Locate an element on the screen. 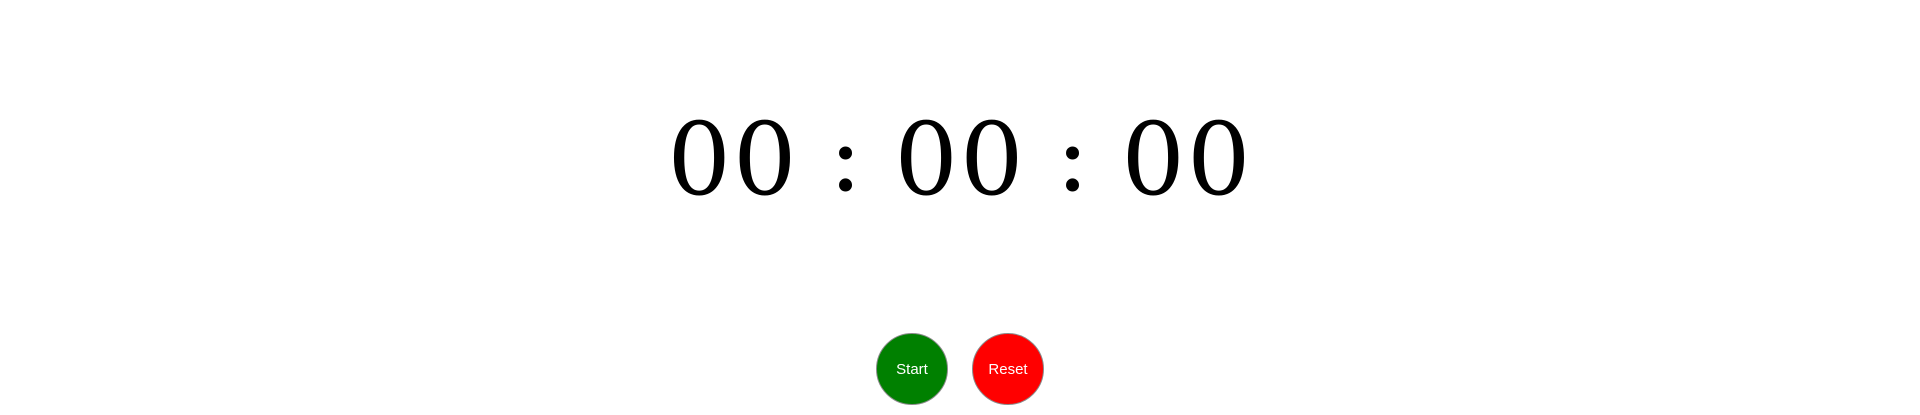 The width and height of the screenshot is (1920, 415). reset-button: Reset is located at coordinates (1008, 369).